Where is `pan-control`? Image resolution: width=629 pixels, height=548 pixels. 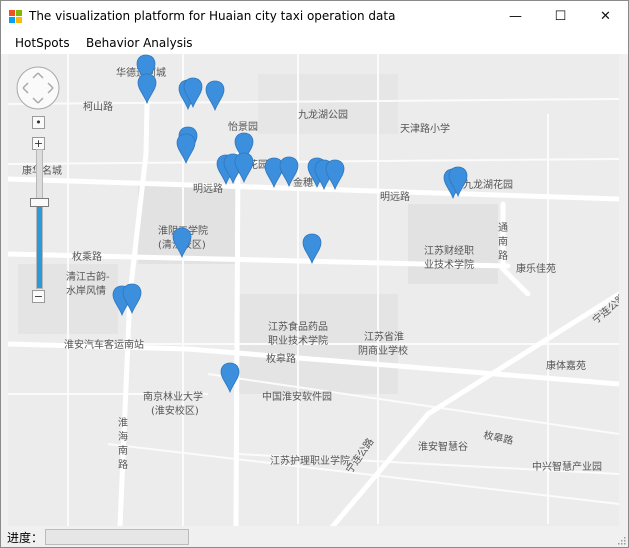 pan-control is located at coordinates (38, 88).